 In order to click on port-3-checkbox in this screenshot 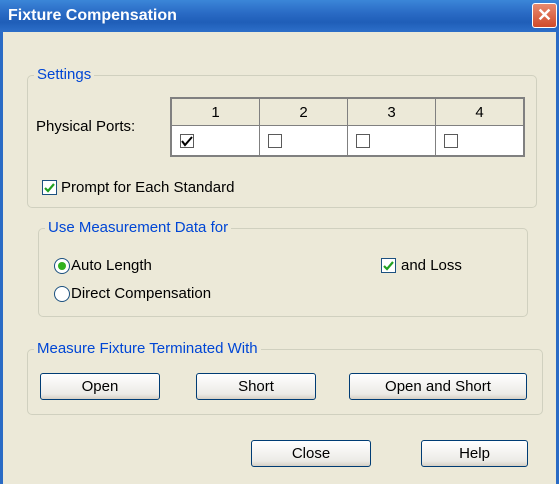, I will do `click(363, 141)`.